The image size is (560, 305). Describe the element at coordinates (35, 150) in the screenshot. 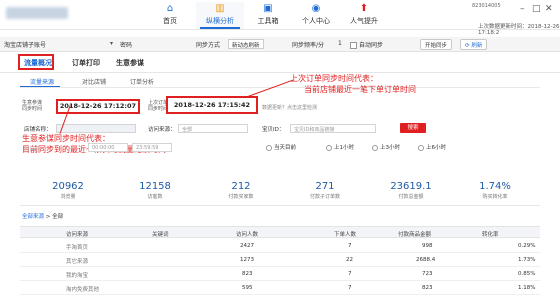

I see `time-range-label: 时间段：` at that location.